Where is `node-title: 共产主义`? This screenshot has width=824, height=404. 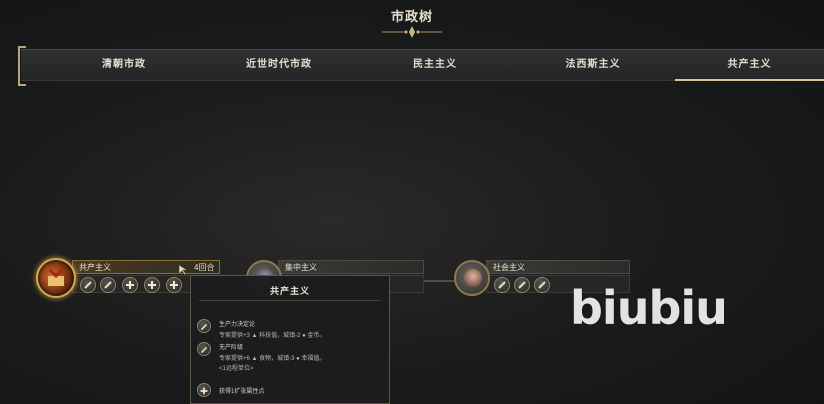 node-title: 共产主义 is located at coordinates (95, 267).